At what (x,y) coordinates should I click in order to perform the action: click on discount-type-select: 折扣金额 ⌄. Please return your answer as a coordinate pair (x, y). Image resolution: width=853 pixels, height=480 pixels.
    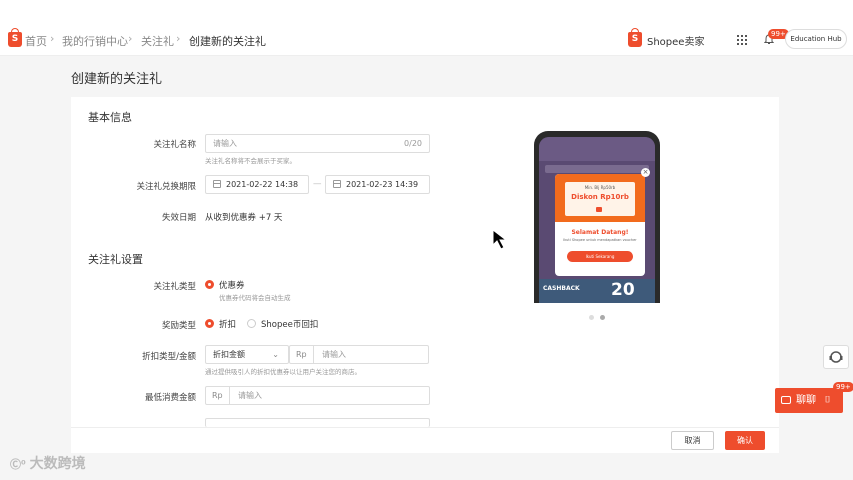
    Looking at the image, I should click on (247, 354).